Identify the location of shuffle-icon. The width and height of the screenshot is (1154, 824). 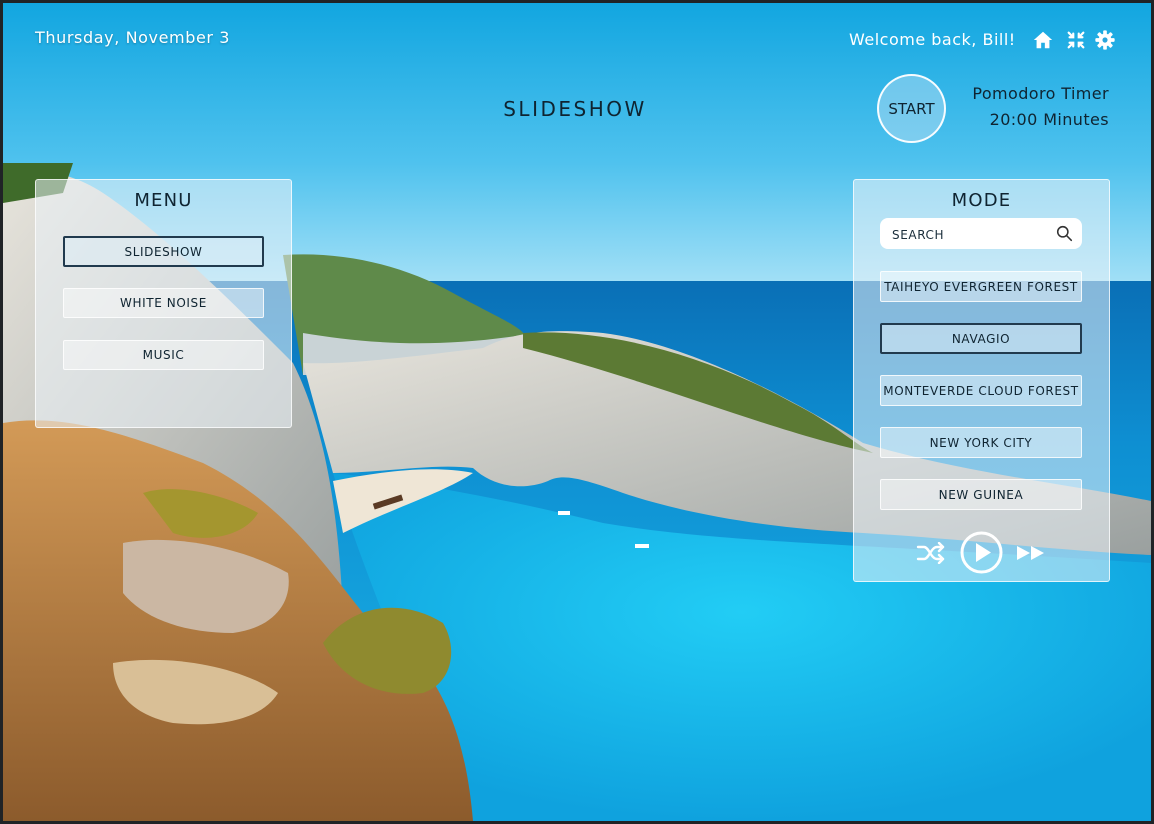
(931, 553).